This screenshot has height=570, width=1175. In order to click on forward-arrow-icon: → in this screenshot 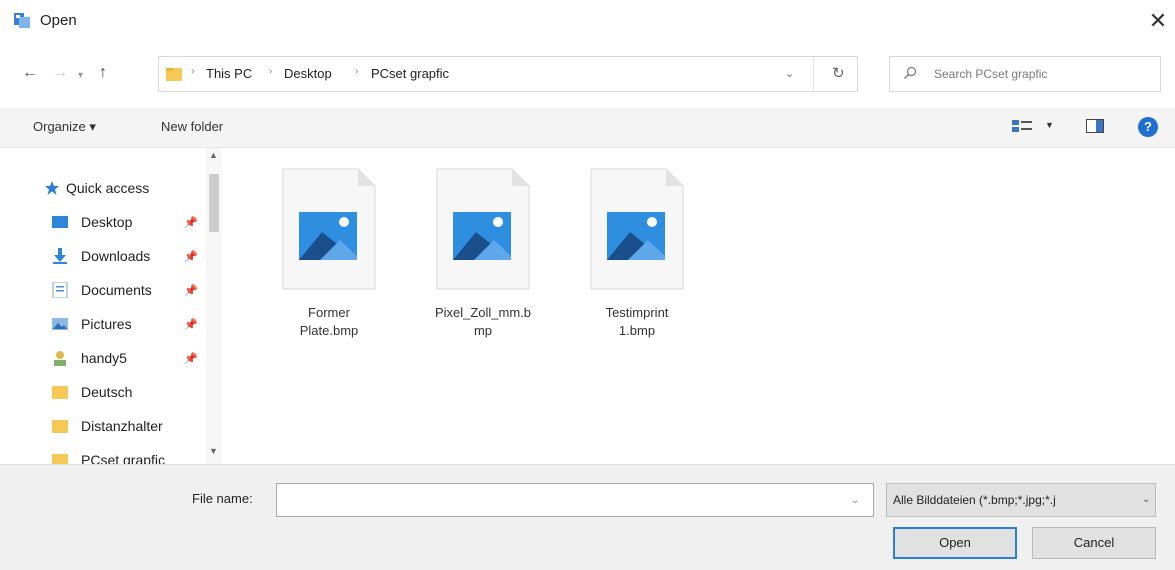, I will do `click(60, 73)`.